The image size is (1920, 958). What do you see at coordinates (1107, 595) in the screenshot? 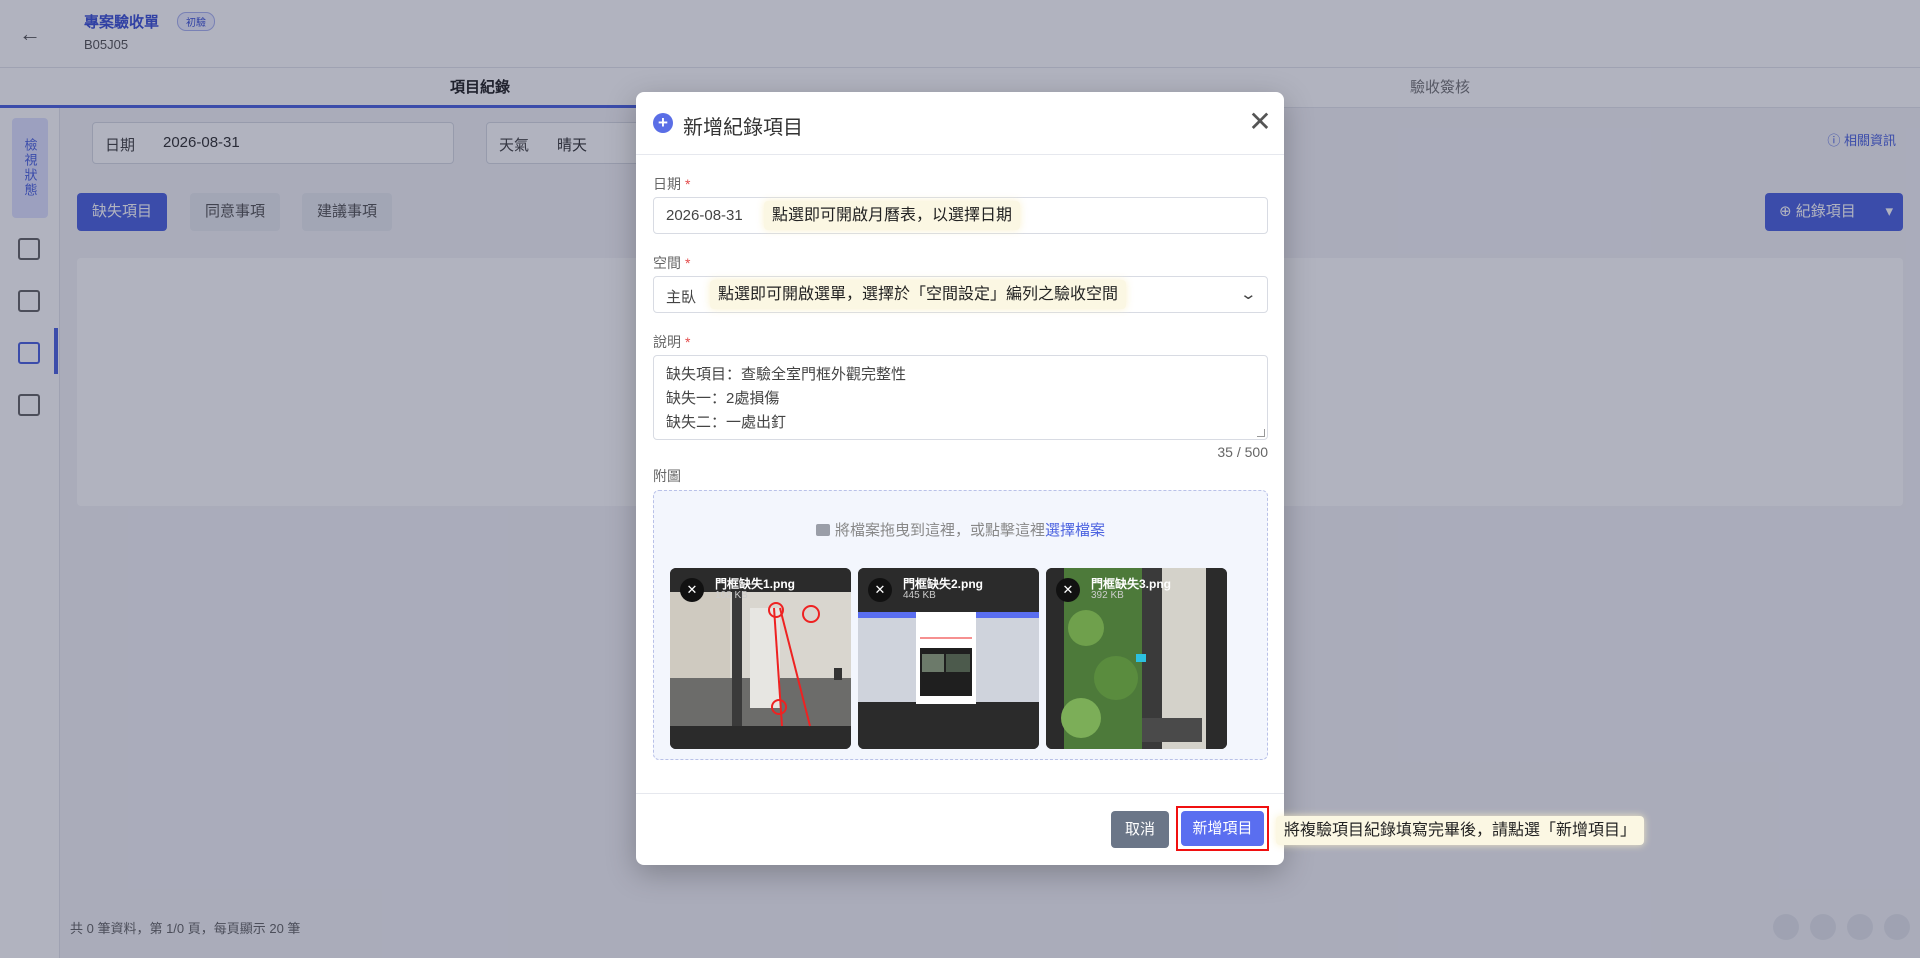
I see `file-size: 392 KB` at bounding box center [1107, 595].